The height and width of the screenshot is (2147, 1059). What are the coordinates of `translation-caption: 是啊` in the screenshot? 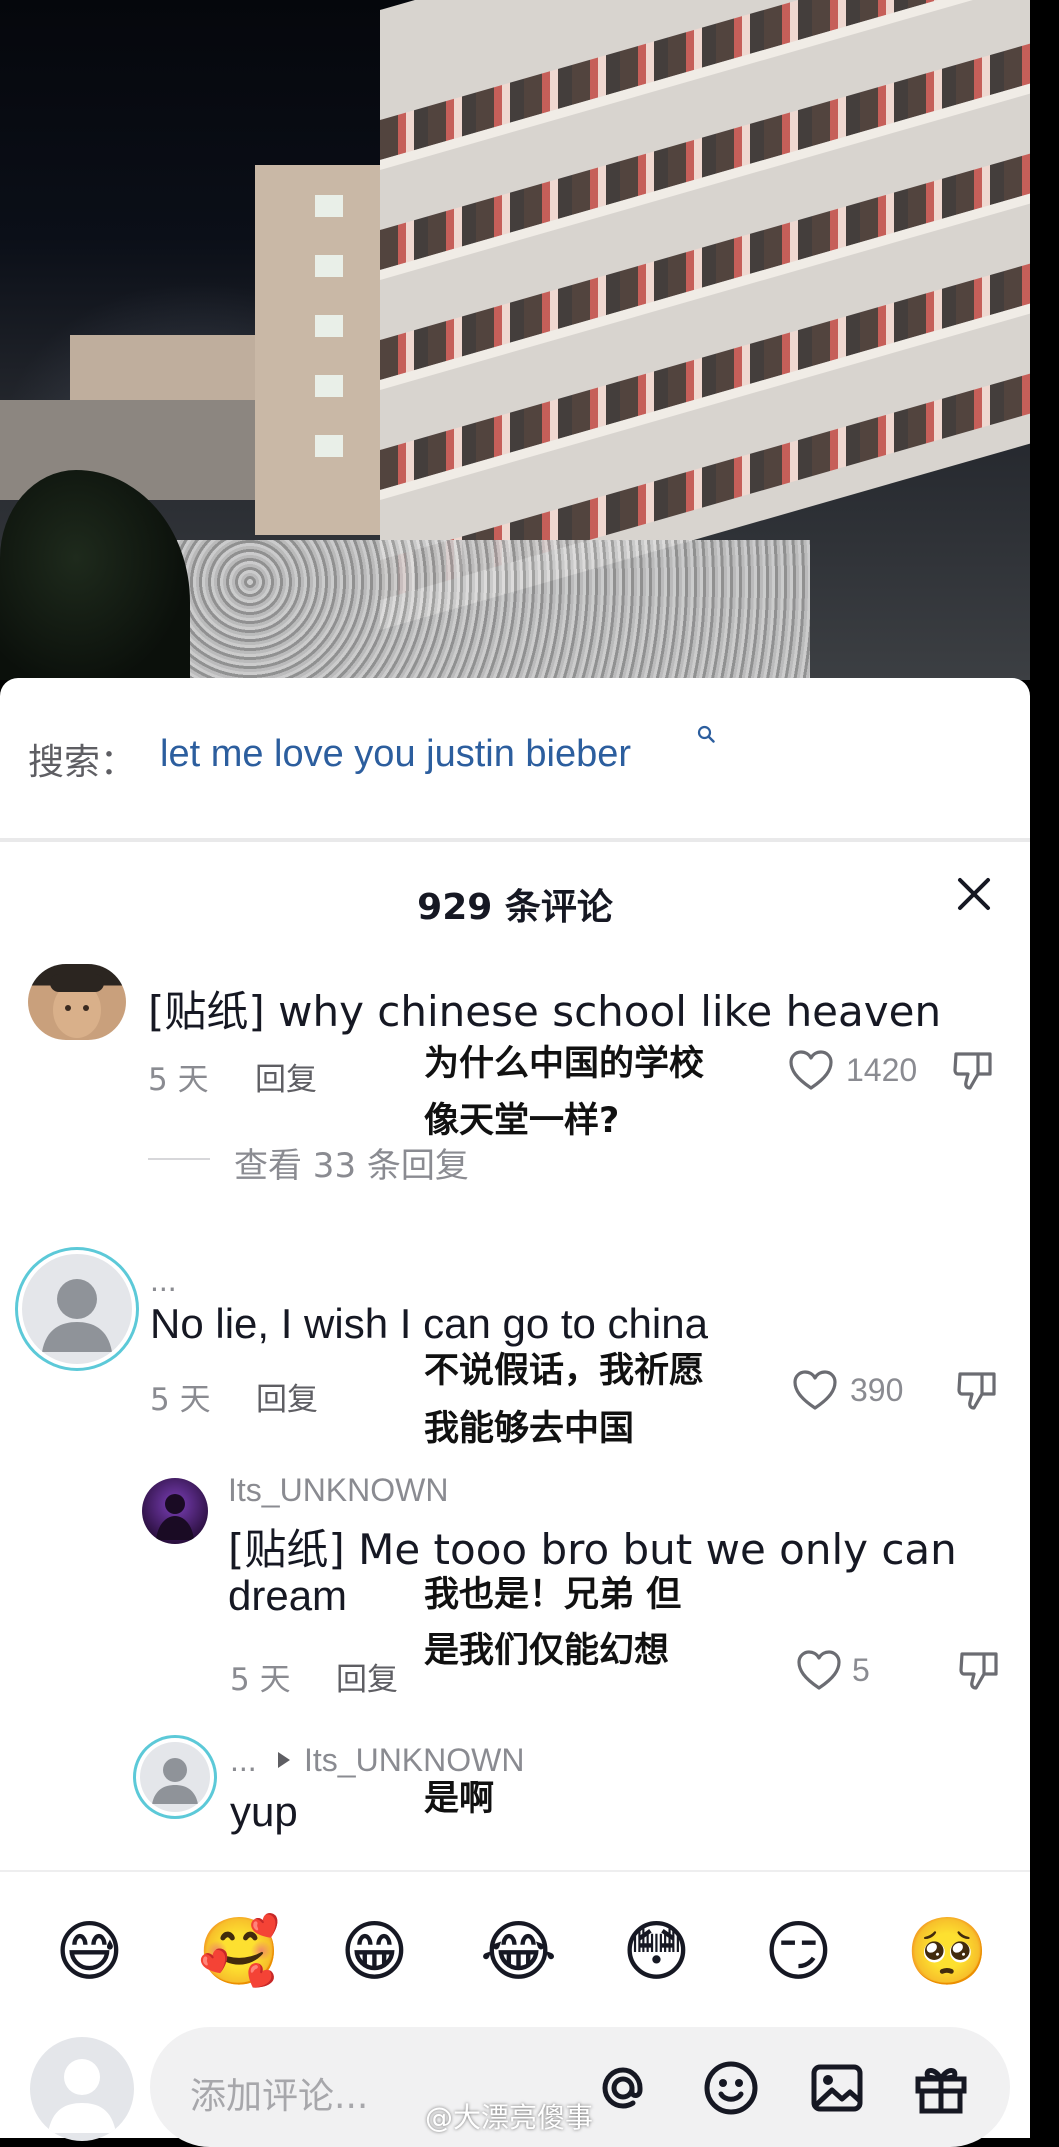 It's located at (459, 1799).